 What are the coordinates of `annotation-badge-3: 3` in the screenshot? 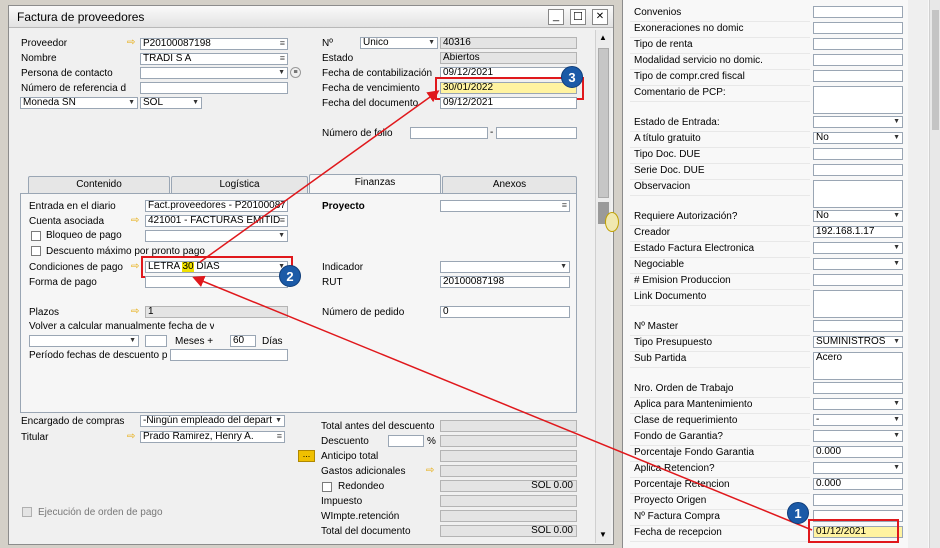 It's located at (572, 77).